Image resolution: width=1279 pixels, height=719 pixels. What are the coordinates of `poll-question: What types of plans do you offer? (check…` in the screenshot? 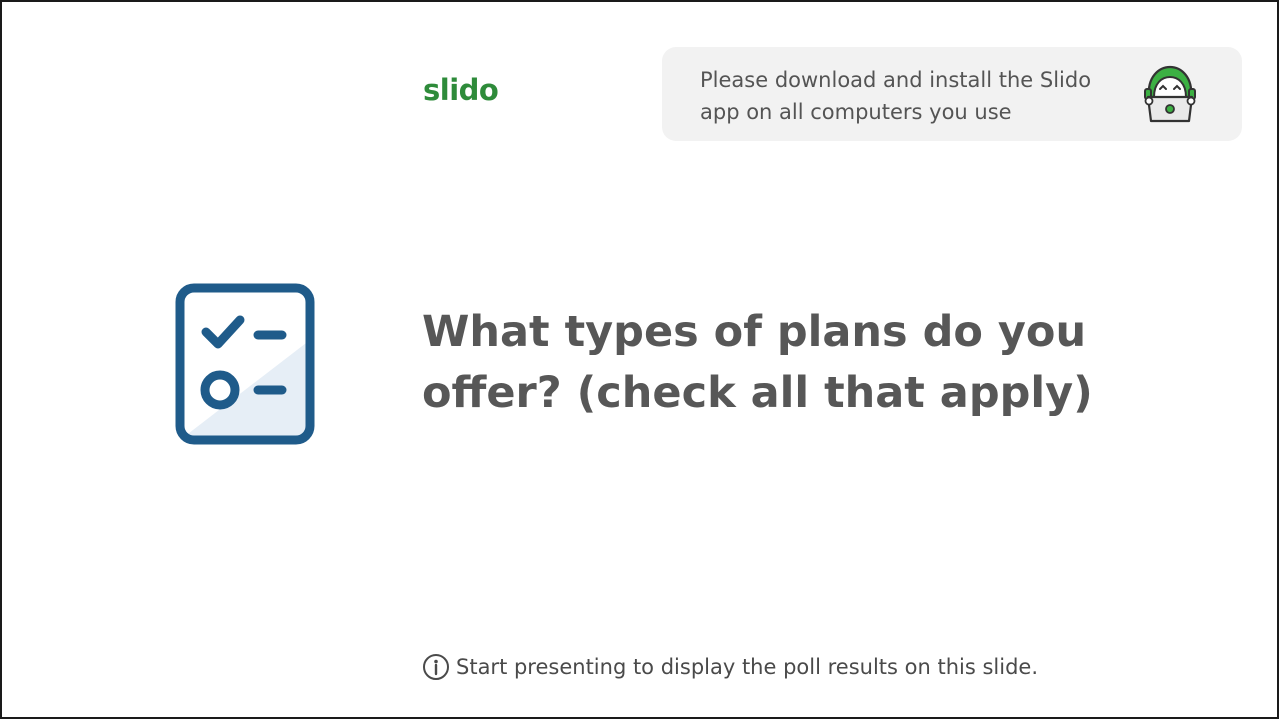 It's located at (757, 362).